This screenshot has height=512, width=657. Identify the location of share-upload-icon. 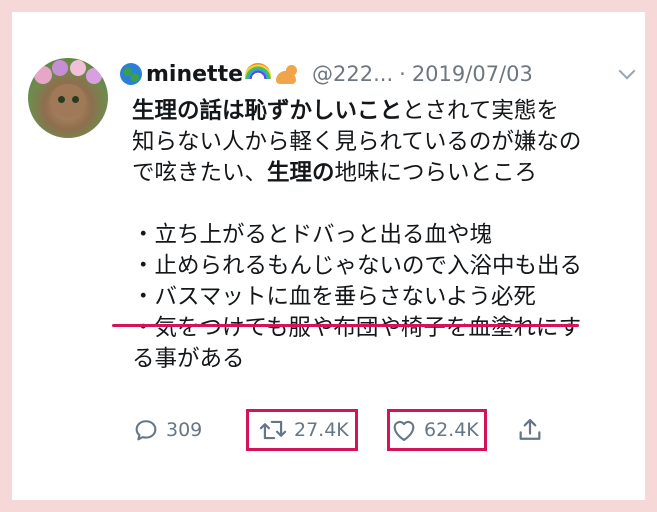
(530, 430).